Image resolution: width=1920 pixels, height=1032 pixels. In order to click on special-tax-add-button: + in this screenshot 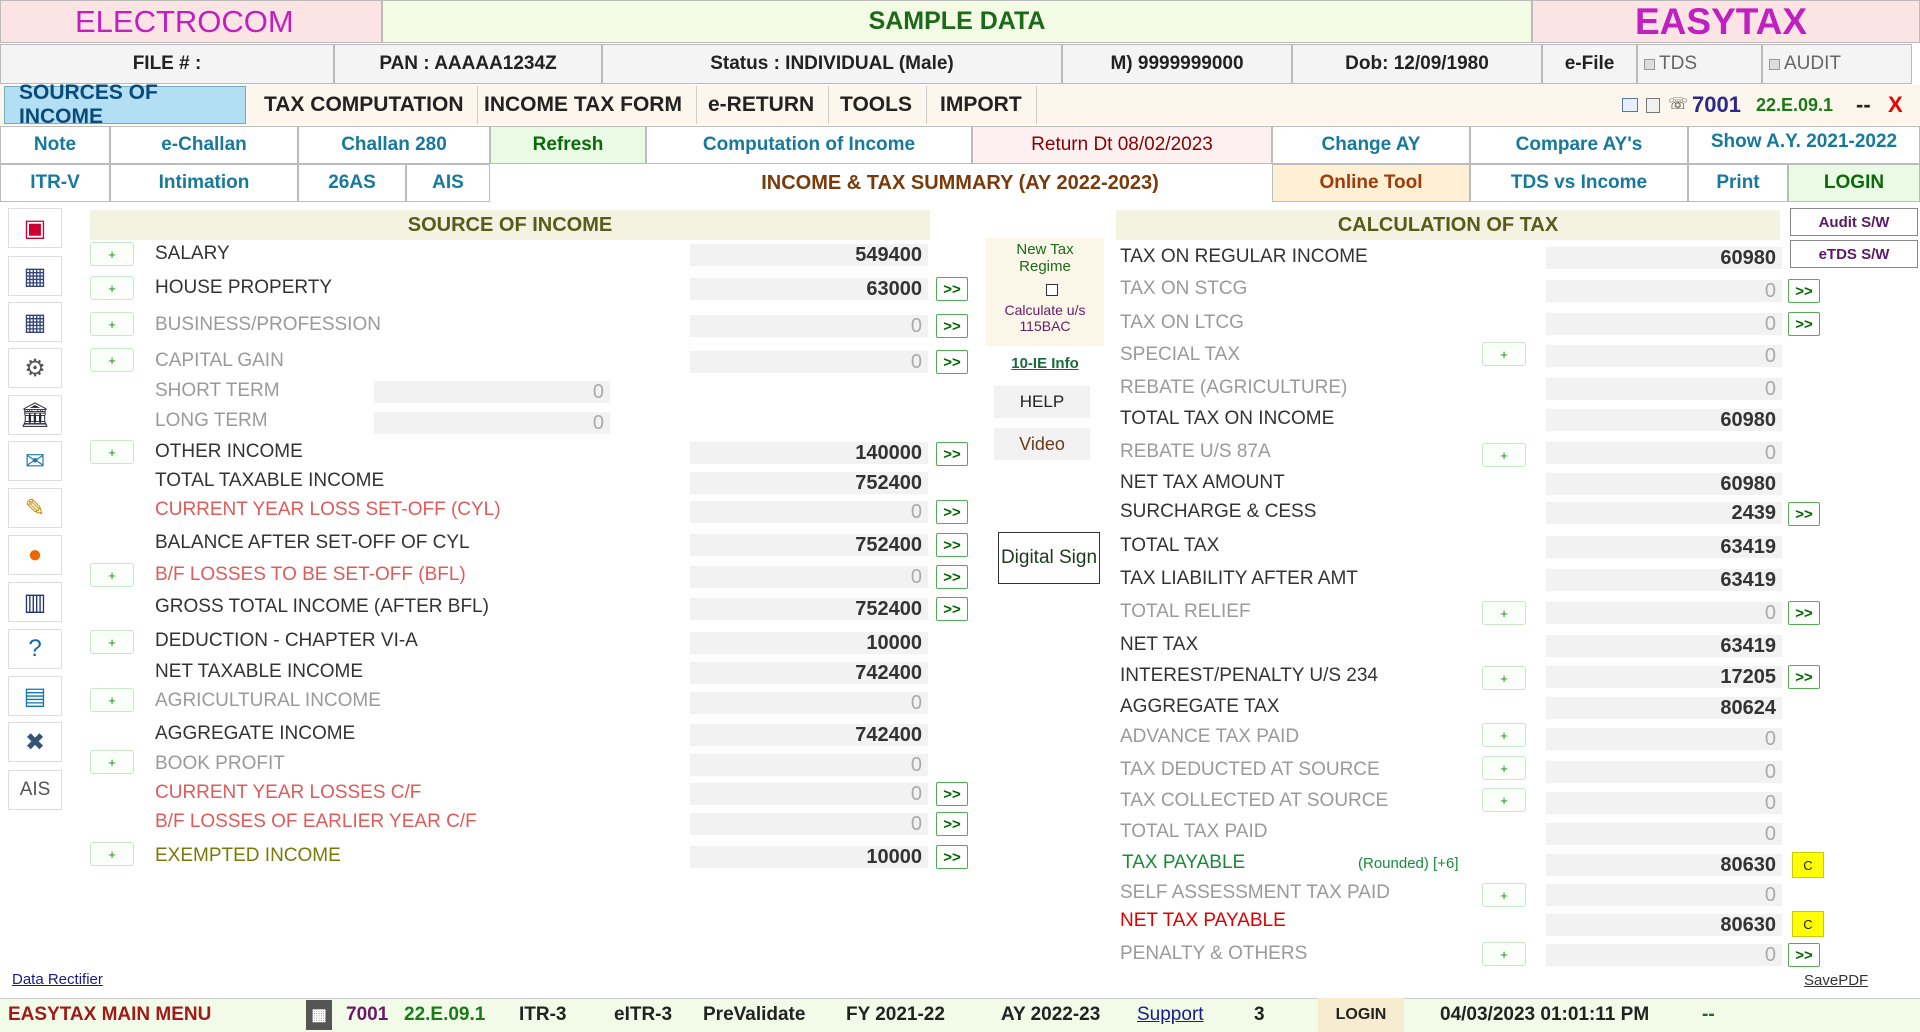, I will do `click(1504, 354)`.